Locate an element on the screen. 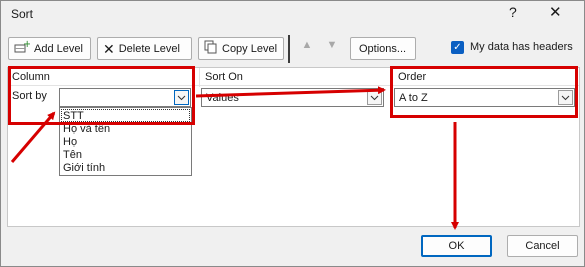 This screenshot has width=585, height=267. arrow-to-column is located at coordinates (33, 137).